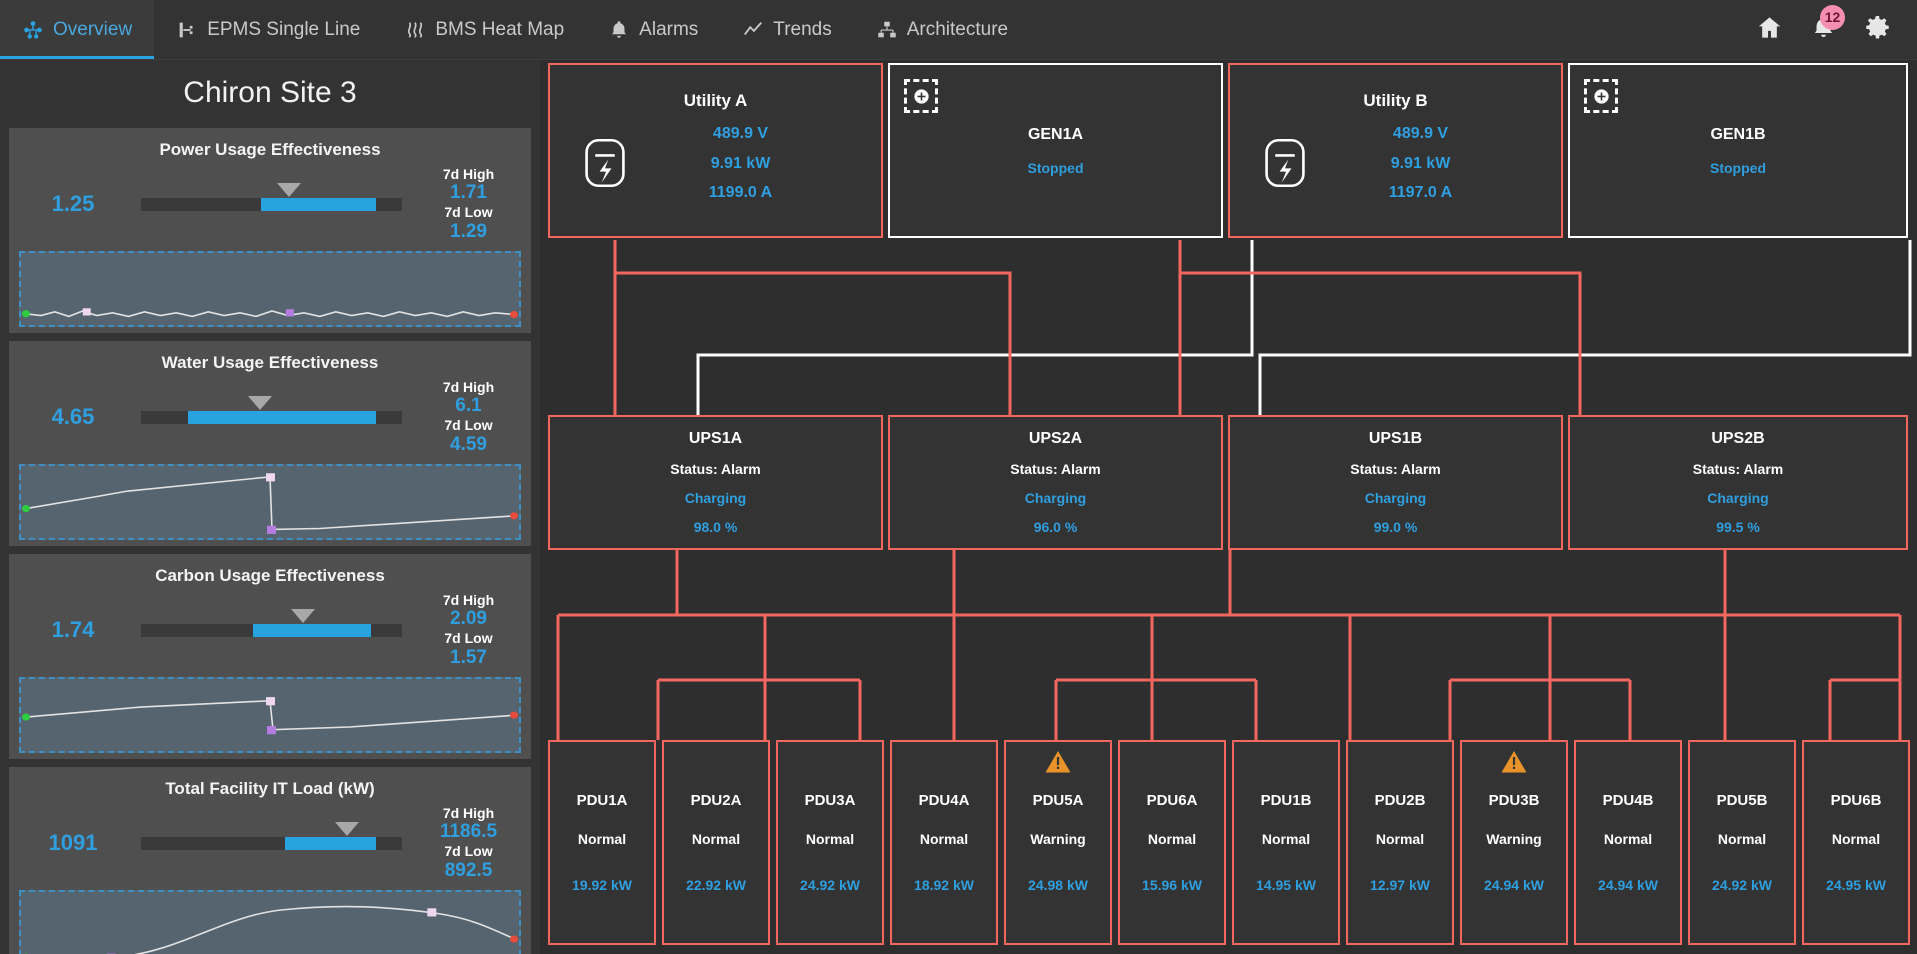 This screenshot has width=1917, height=954. I want to click on kpi-current-value: 1091, so click(73, 843).